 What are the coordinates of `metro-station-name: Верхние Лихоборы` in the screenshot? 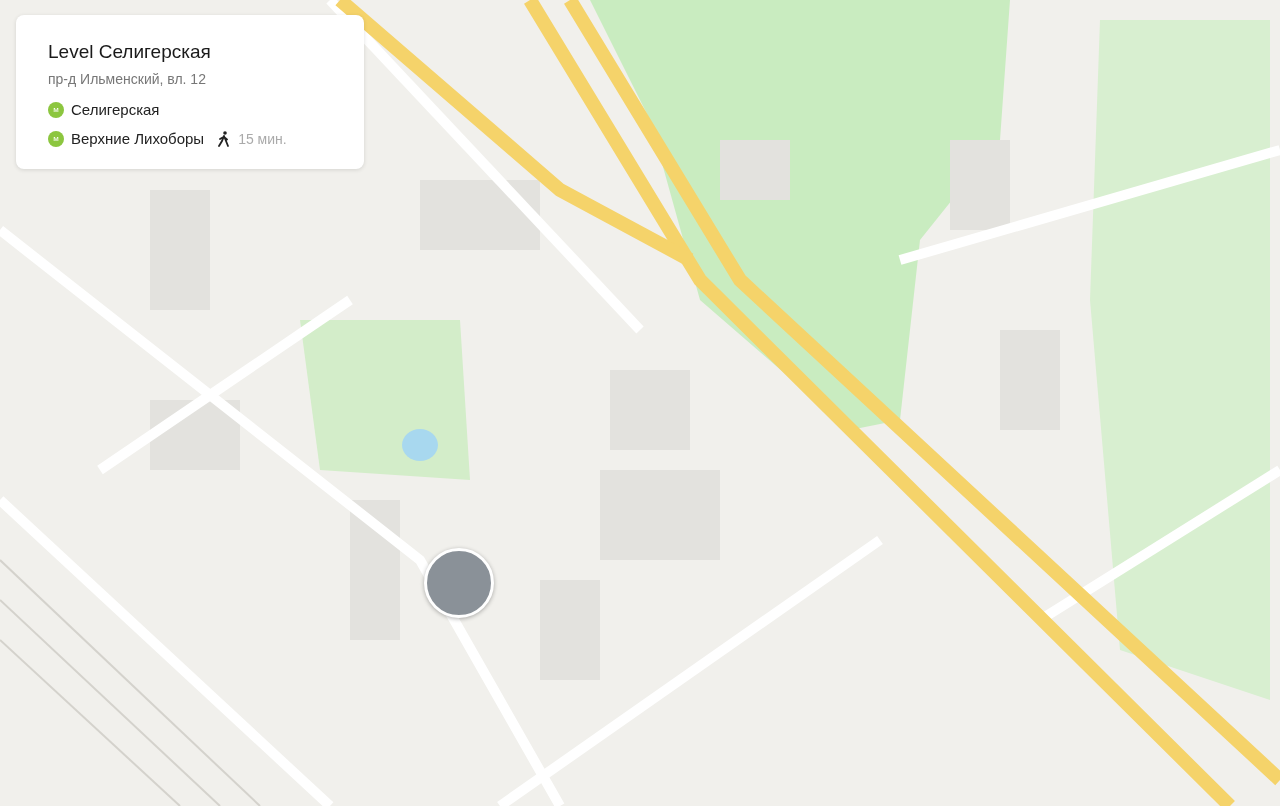 It's located at (138, 138).